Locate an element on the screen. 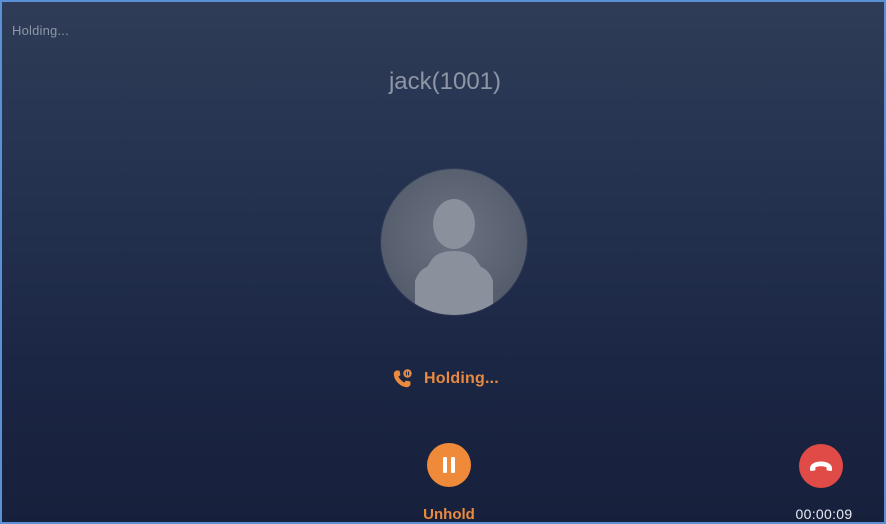 This screenshot has width=886, height=524. contact-avatar is located at coordinates (454, 242).